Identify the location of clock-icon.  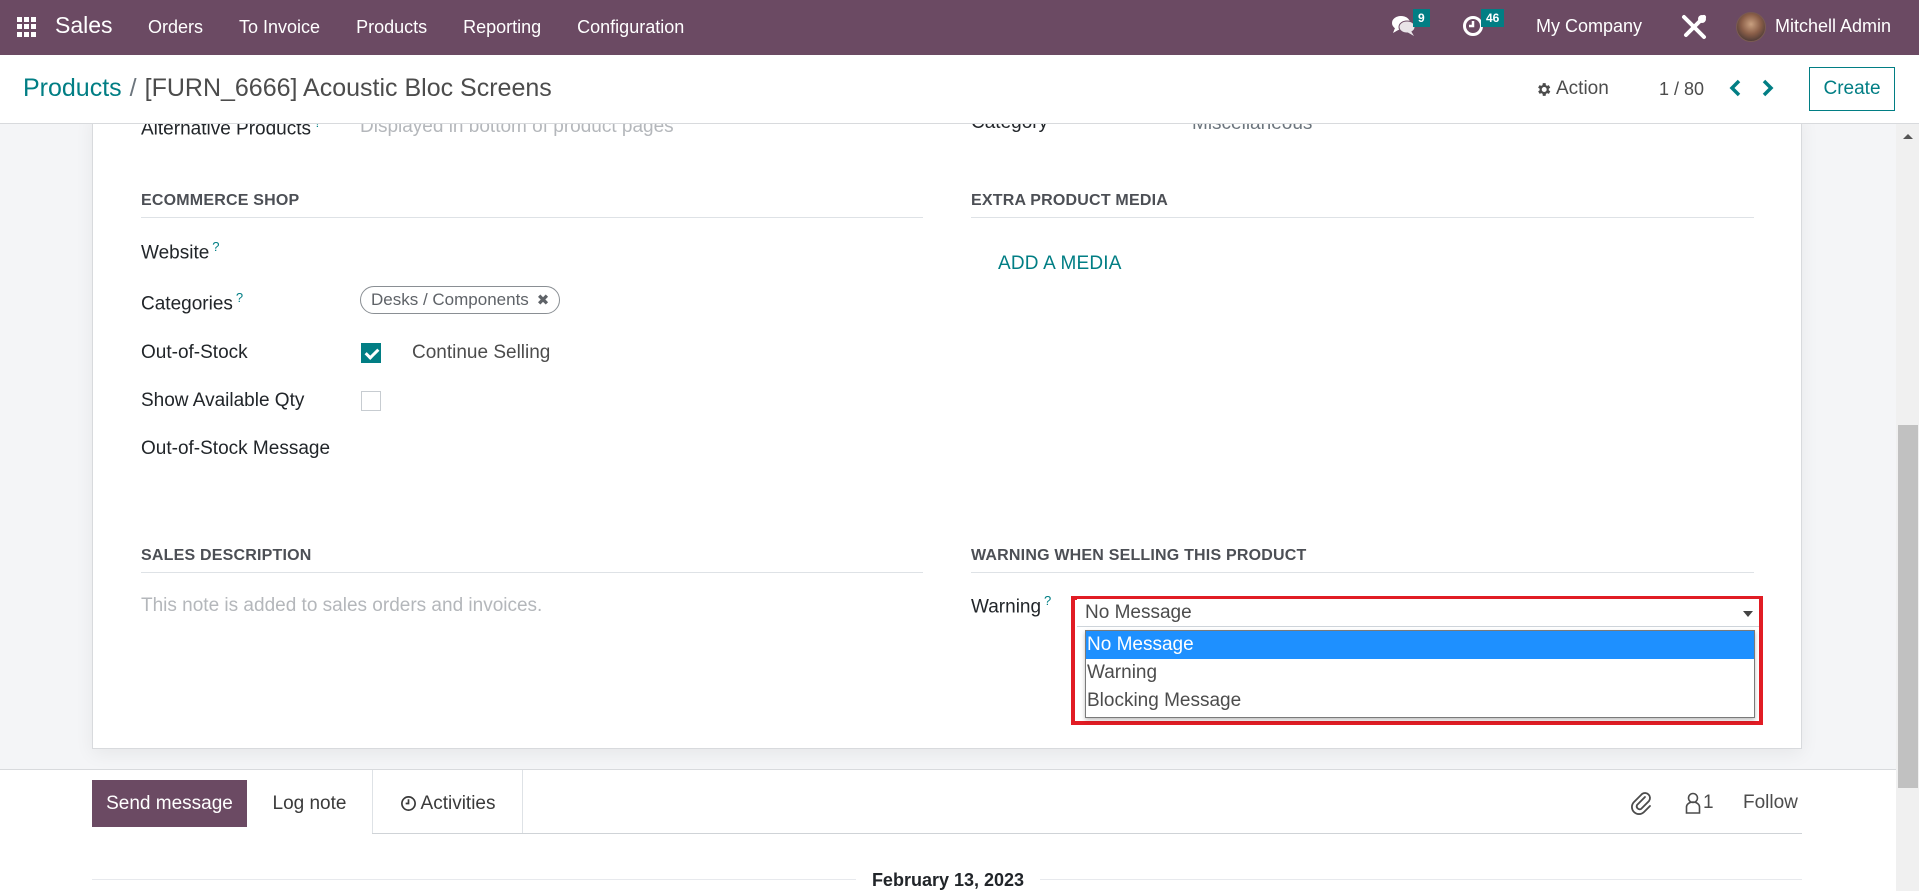
(408, 803).